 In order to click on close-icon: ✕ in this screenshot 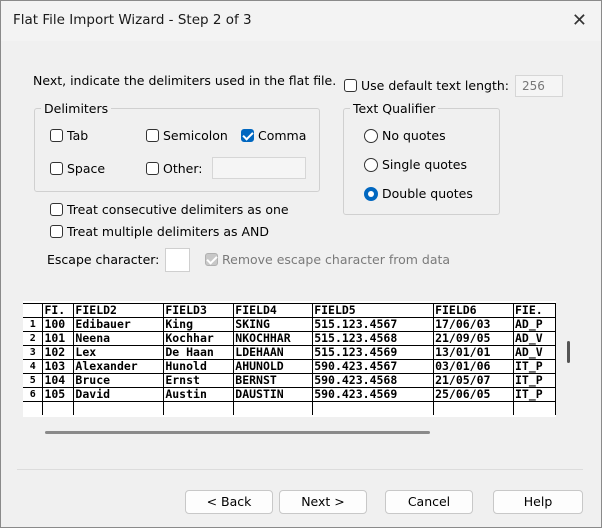, I will do `click(579, 20)`.